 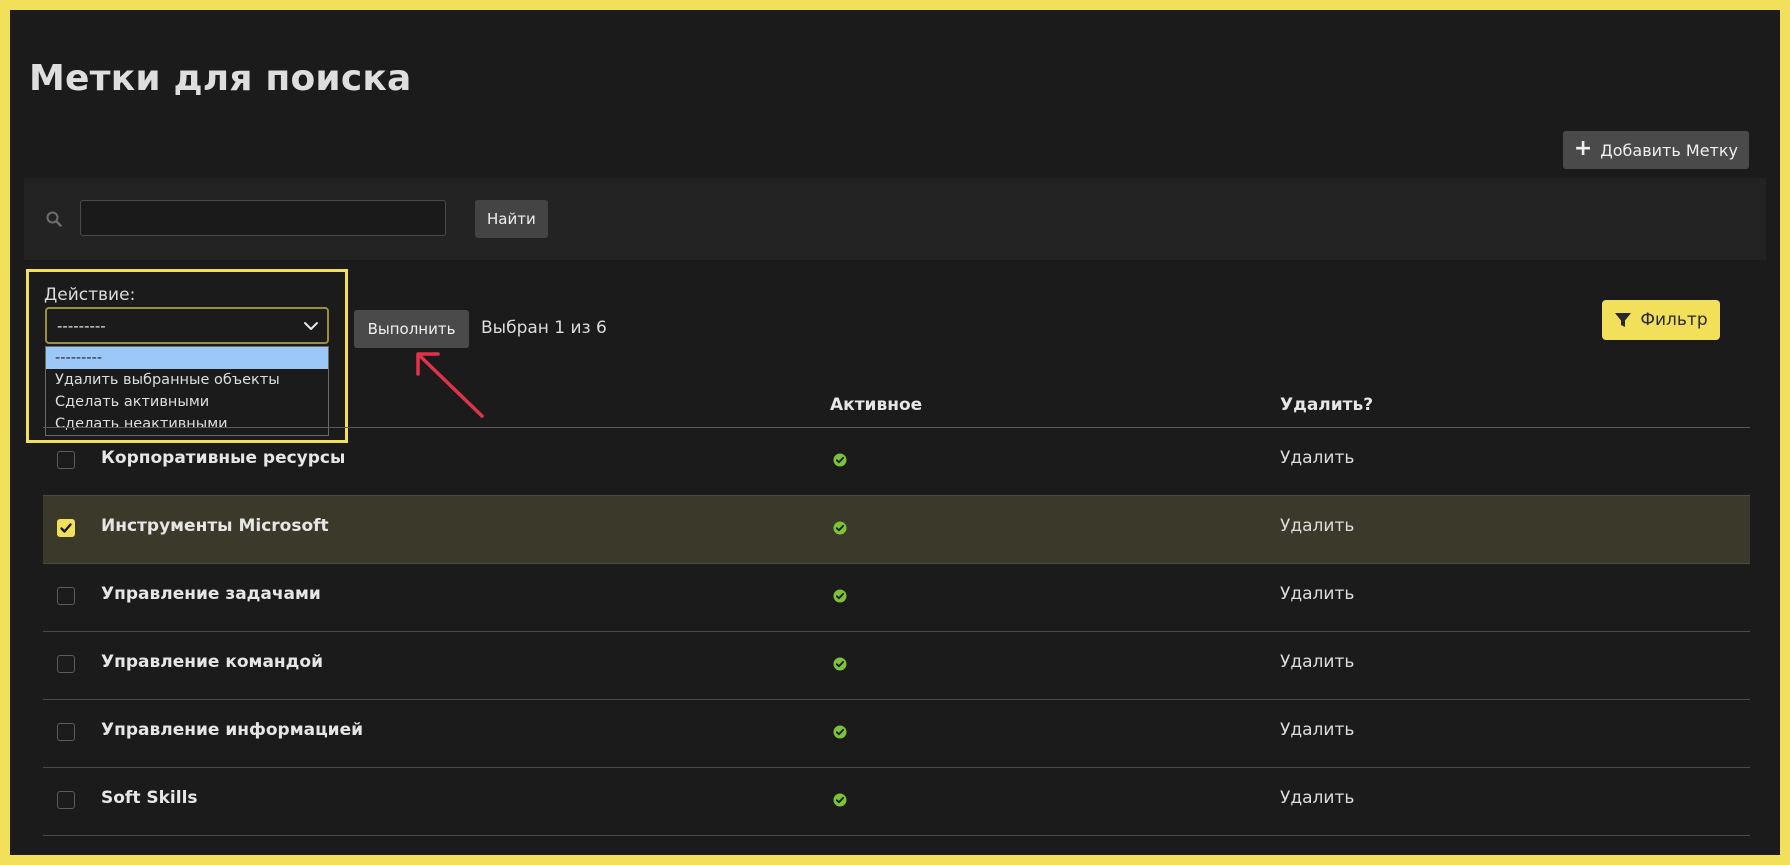 What do you see at coordinates (263, 218) in the screenshot?
I see `search-input` at bounding box center [263, 218].